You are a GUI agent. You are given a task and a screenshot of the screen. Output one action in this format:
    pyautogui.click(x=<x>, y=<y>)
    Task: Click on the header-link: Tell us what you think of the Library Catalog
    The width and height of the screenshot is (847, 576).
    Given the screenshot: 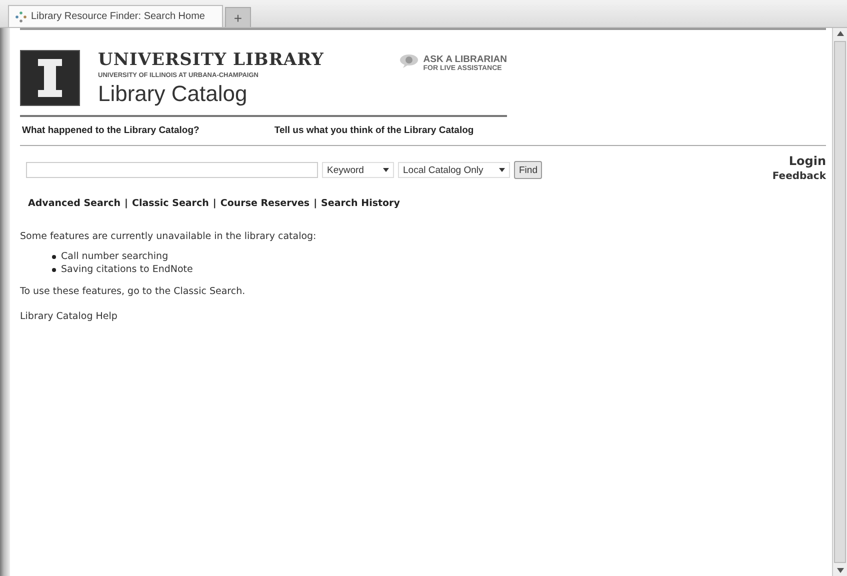 What is the action you would take?
    pyautogui.click(x=374, y=135)
    